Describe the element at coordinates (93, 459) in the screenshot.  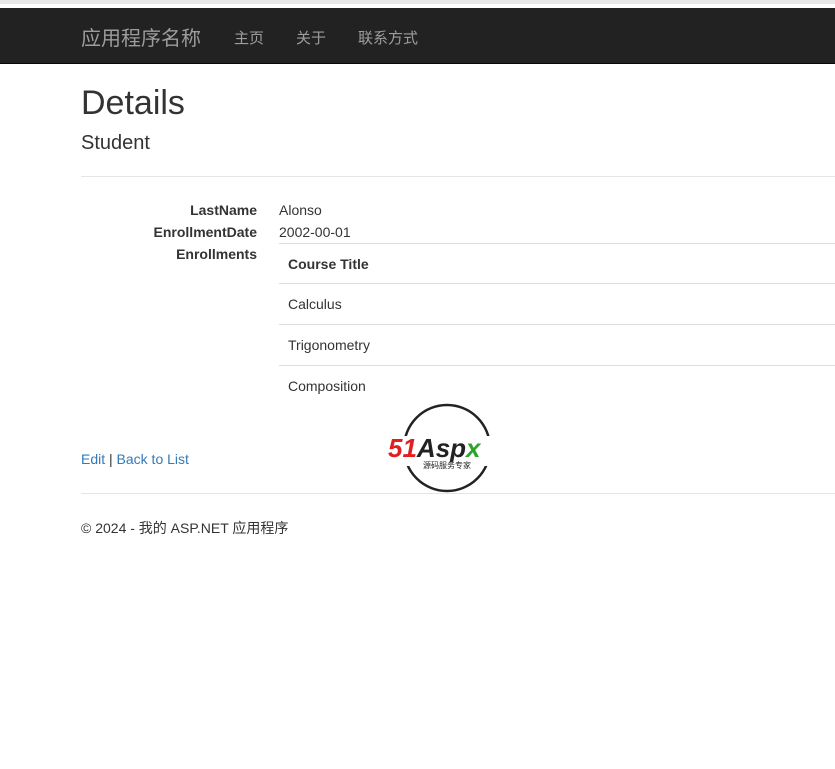
I see `edit-link: Edit` at that location.